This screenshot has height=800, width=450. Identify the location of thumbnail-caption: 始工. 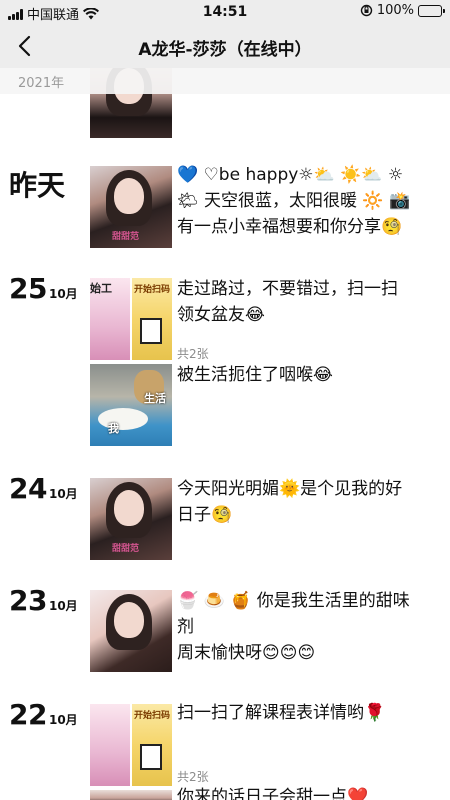
(101, 288).